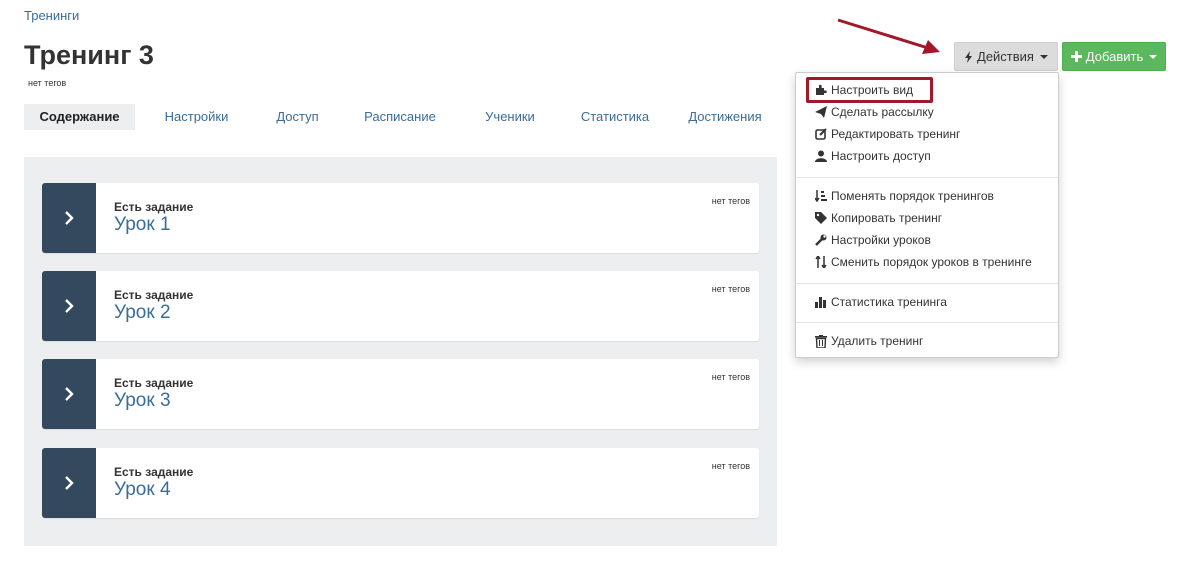 Image resolution: width=1181 pixels, height=562 pixels. I want to click on menu-item-copy-training: Копировать тренинг, so click(878, 218).